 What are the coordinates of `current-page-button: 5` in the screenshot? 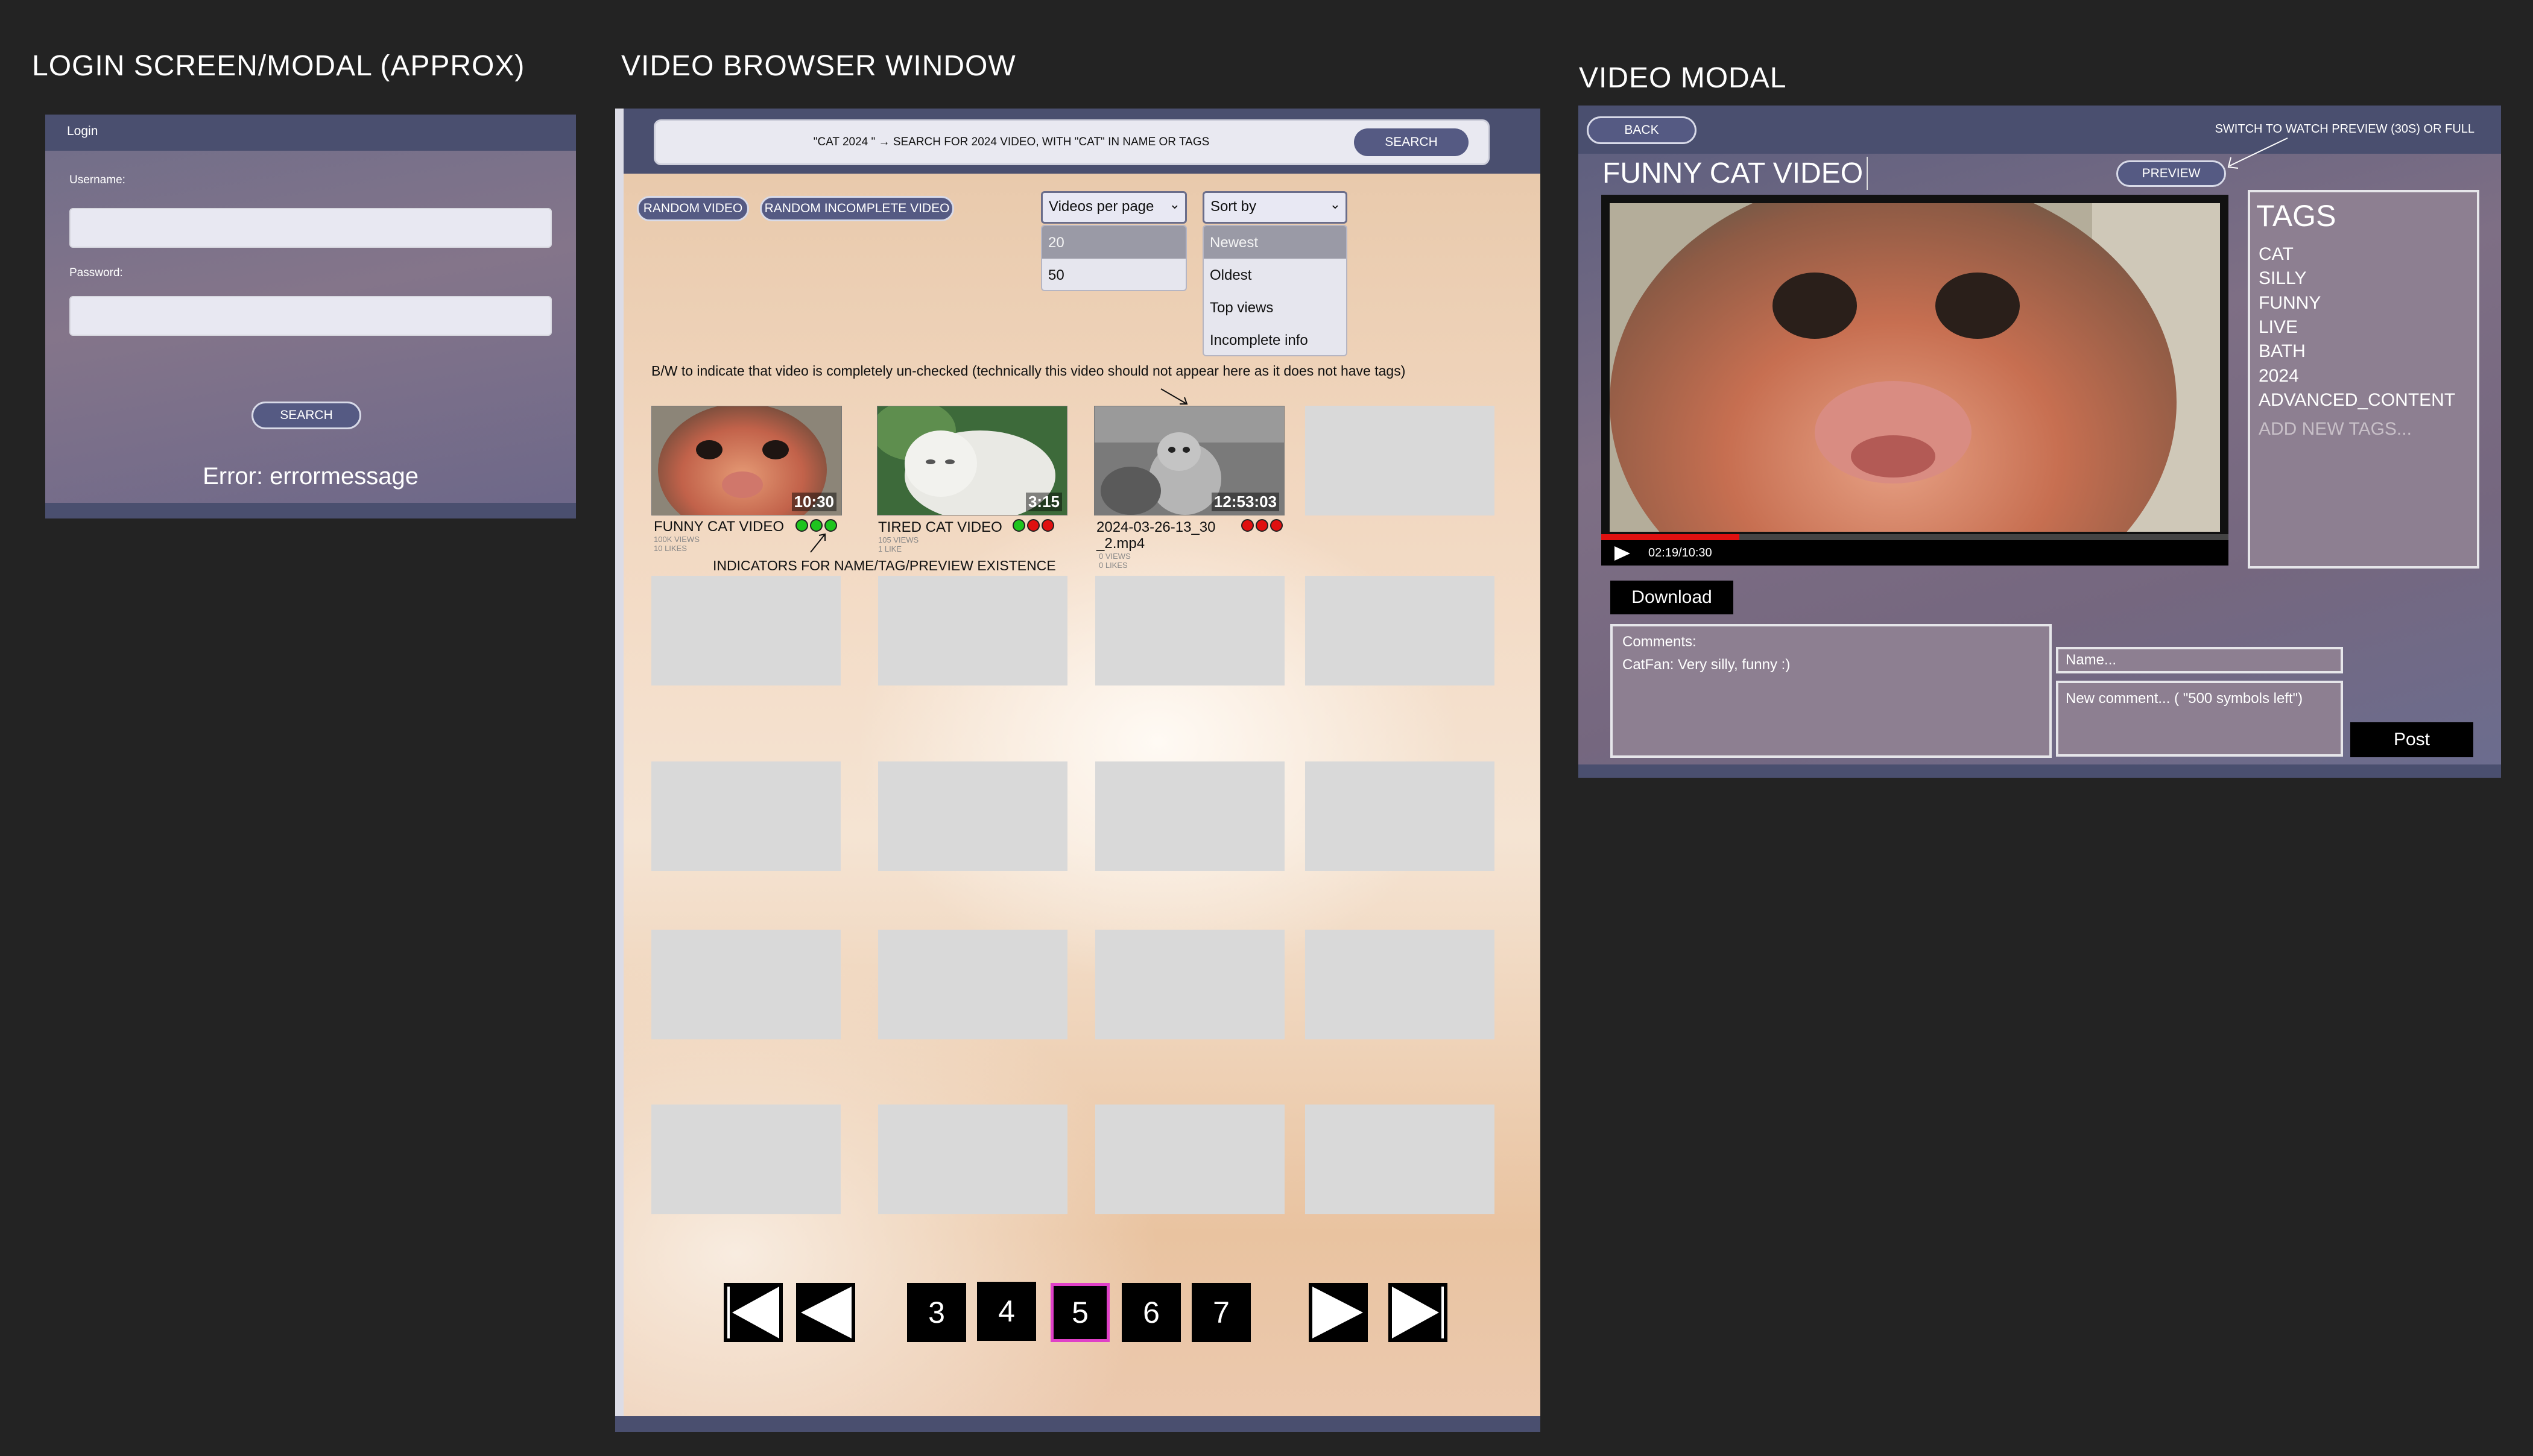 It's located at (1080, 1313).